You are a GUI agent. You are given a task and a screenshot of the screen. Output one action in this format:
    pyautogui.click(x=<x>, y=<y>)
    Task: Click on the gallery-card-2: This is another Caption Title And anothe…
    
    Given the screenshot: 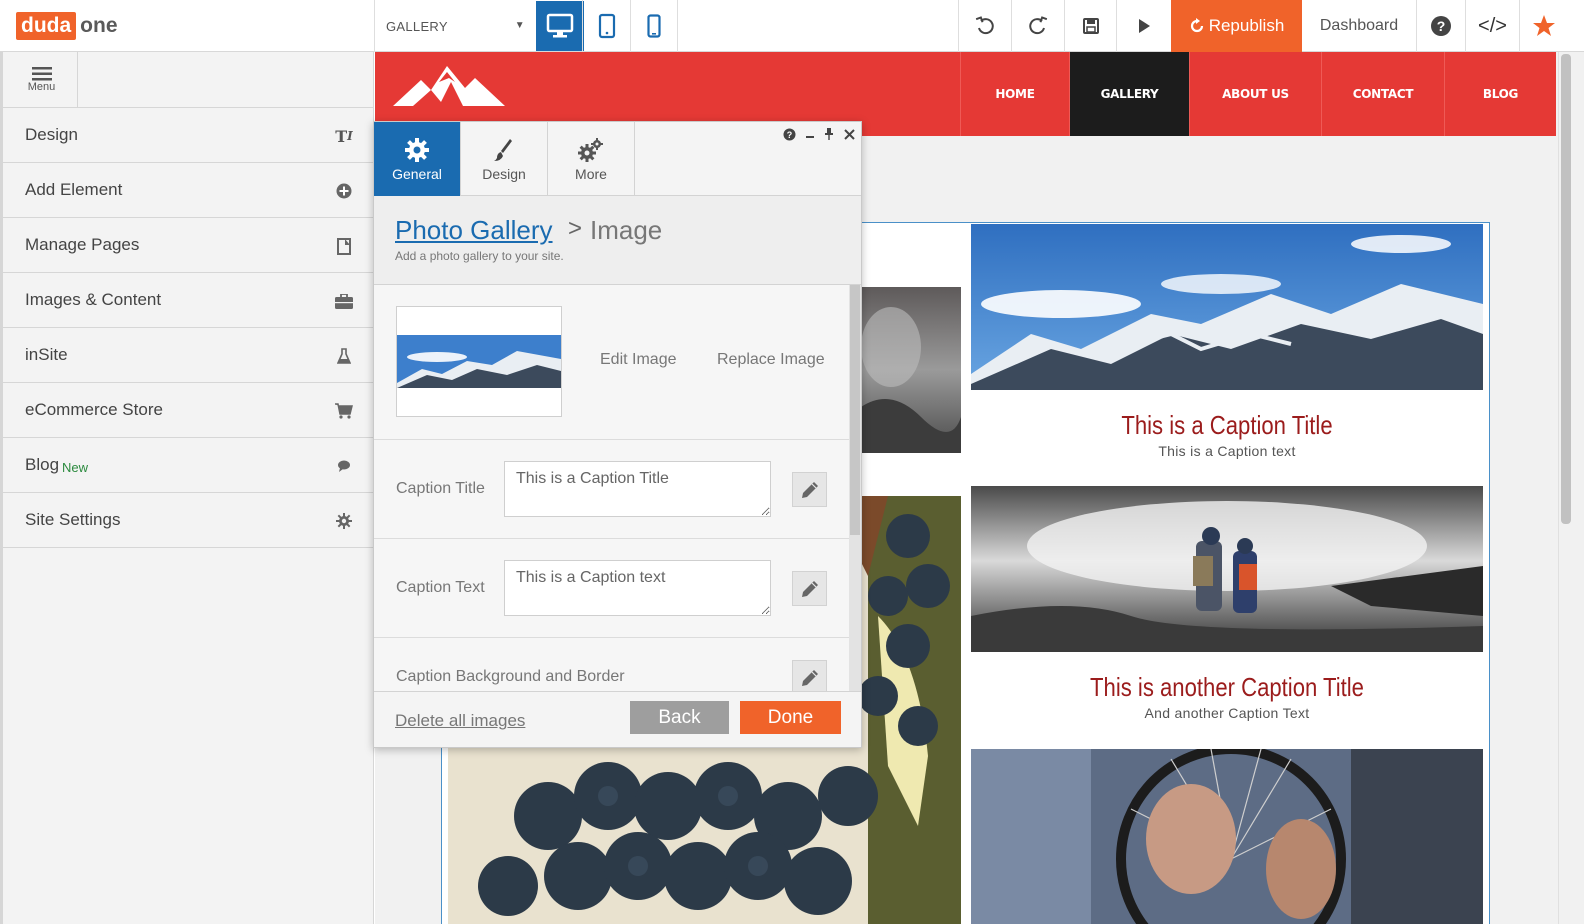 What is the action you would take?
    pyautogui.click(x=1227, y=612)
    